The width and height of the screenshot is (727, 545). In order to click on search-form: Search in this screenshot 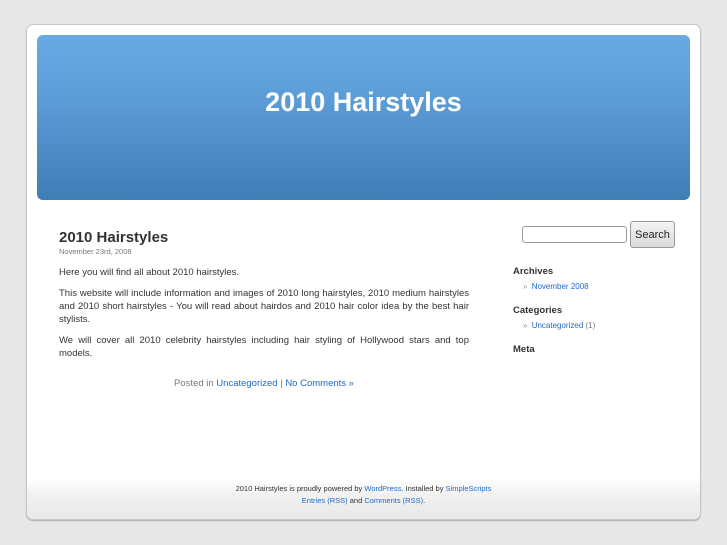, I will do `click(602, 234)`.